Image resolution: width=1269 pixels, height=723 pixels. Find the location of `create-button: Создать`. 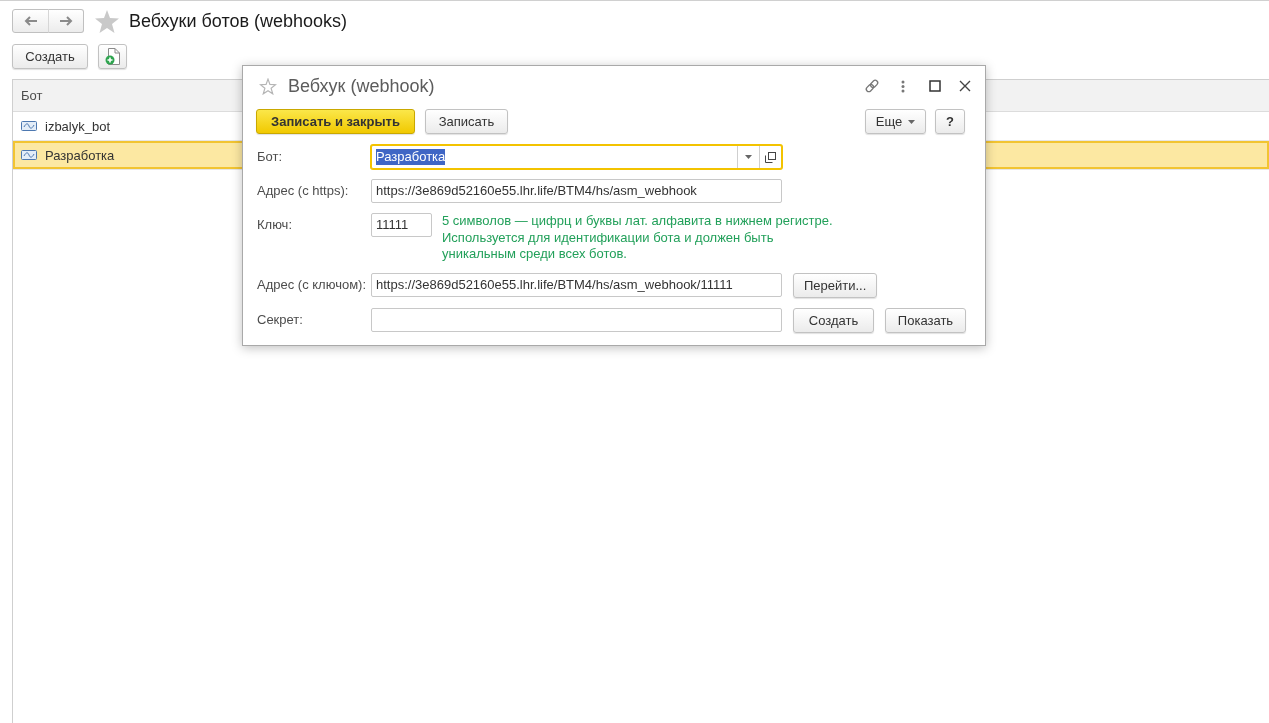

create-button: Создать is located at coordinates (50, 56).